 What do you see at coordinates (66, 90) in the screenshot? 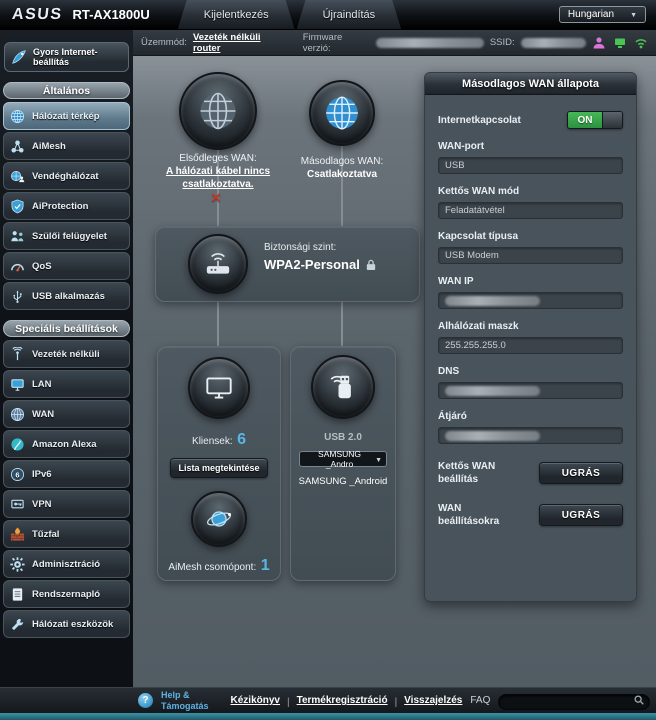
I see `section-header-general: Általános` at bounding box center [66, 90].